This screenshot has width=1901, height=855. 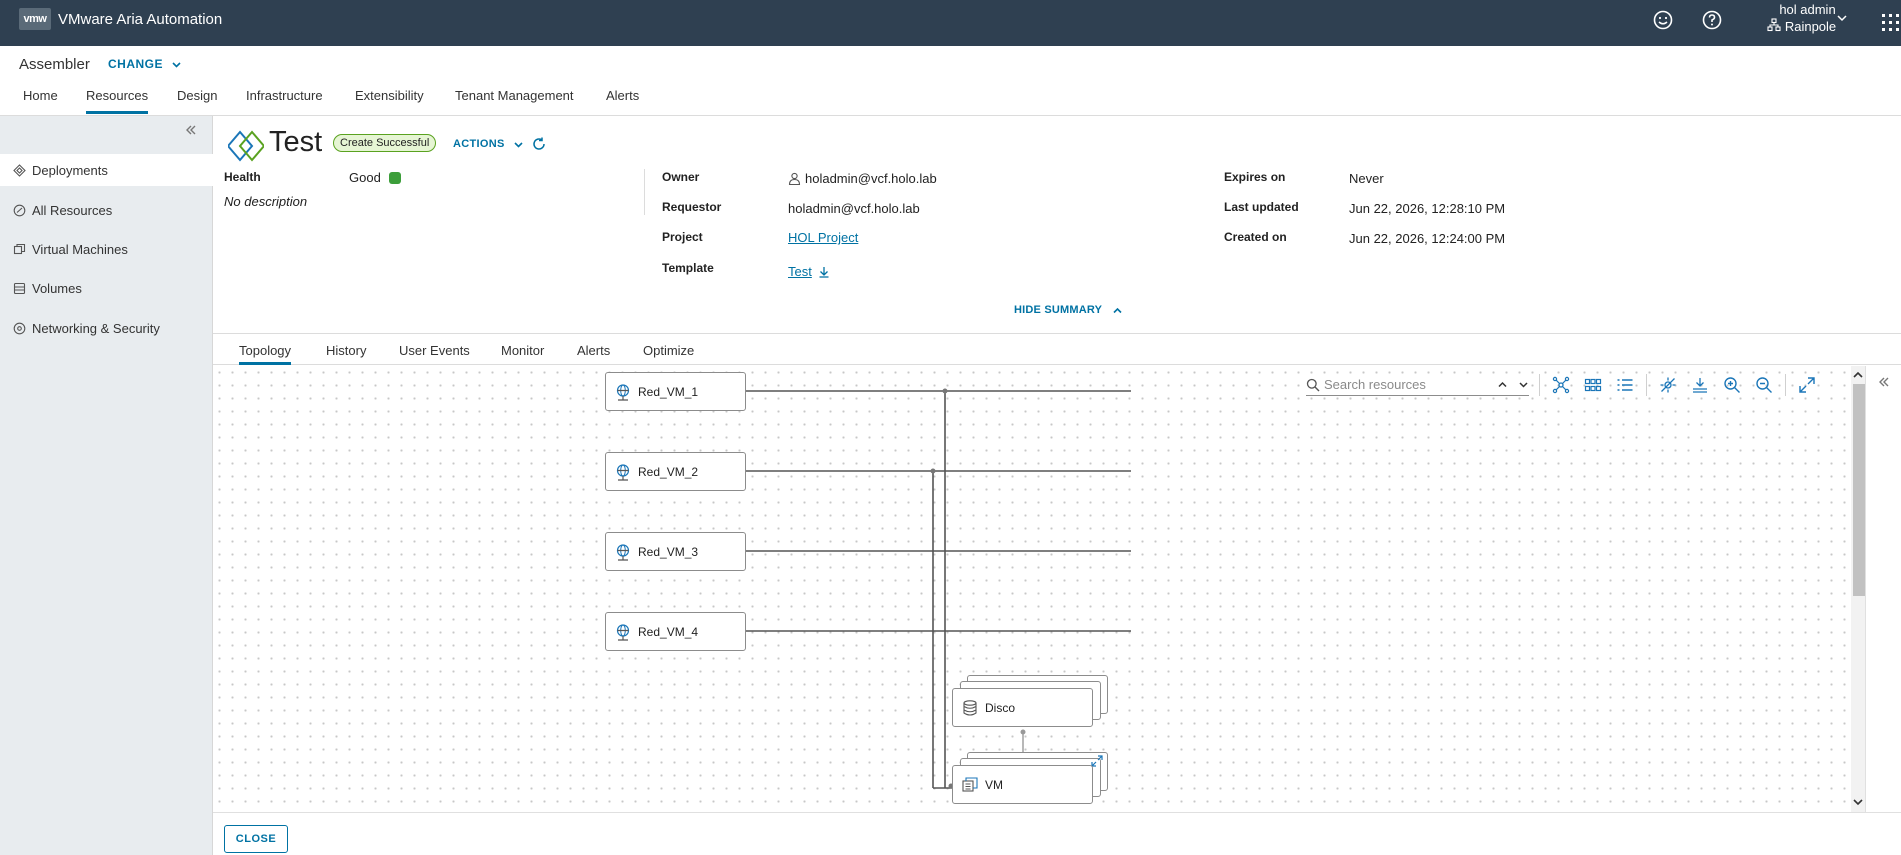 I want to click on tab-topology: Topology, so click(x=265, y=354).